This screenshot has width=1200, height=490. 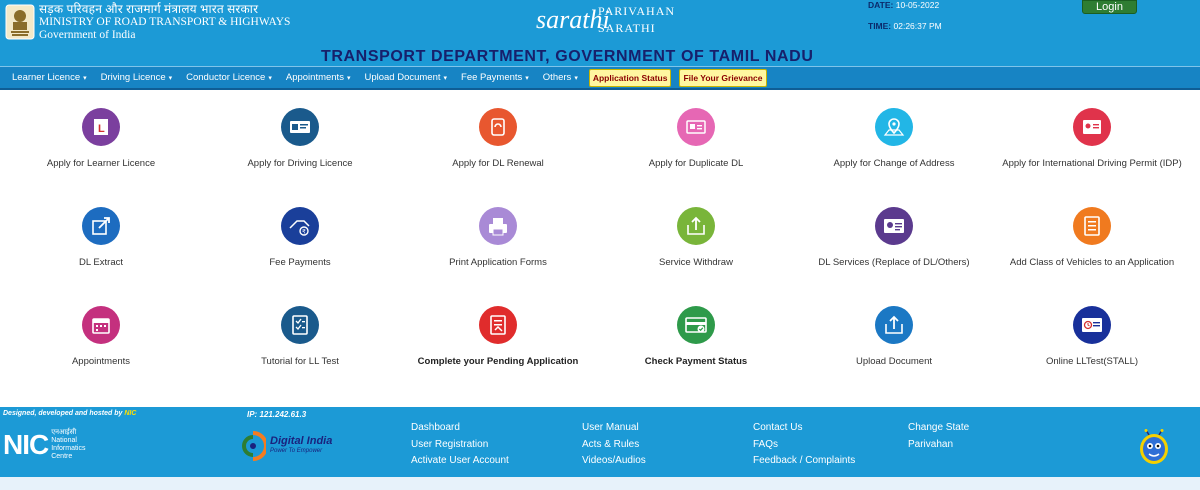 I want to click on service-label: DL Extract, so click(x=101, y=262).